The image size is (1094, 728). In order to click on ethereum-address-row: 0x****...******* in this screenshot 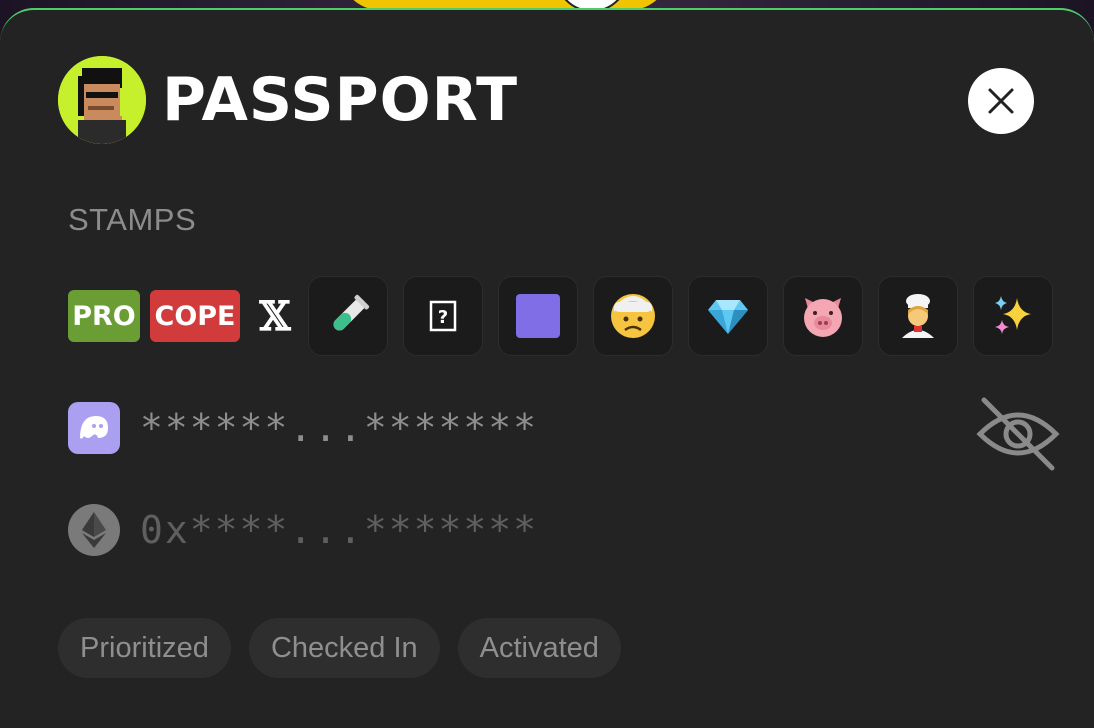, I will do `click(303, 530)`.